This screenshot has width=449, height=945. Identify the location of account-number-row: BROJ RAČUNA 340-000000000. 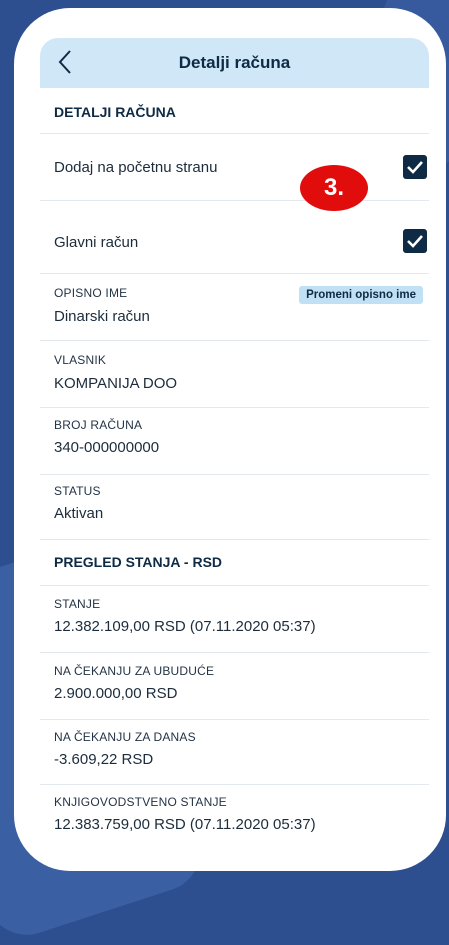
(234, 441).